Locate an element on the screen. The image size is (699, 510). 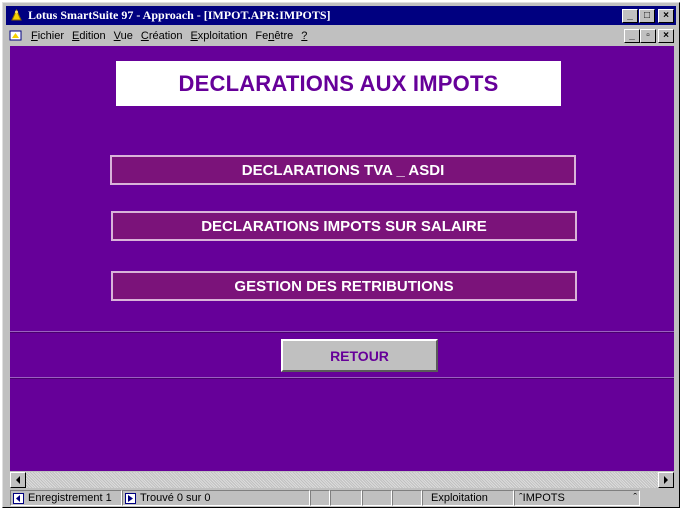
view-status: ˆIMPOTS ˆ is located at coordinates (577, 498).